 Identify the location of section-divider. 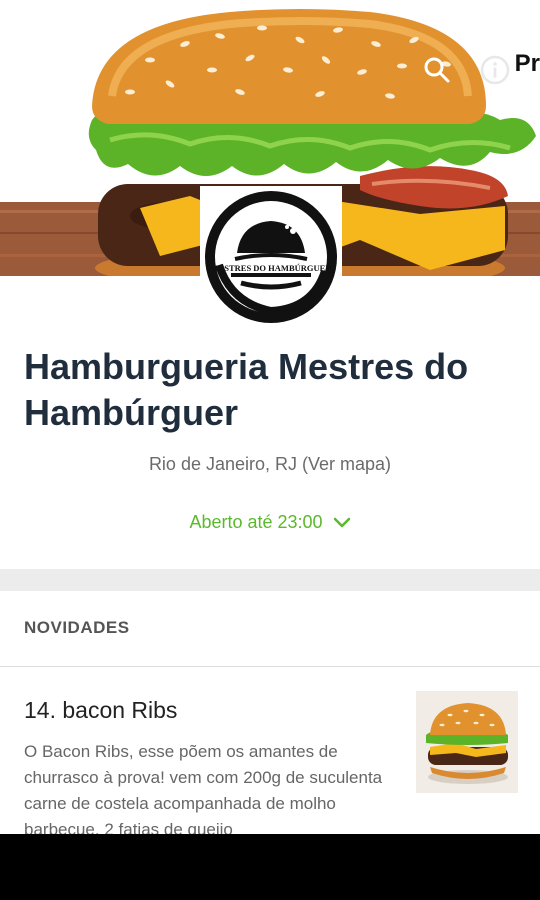
(270, 580).